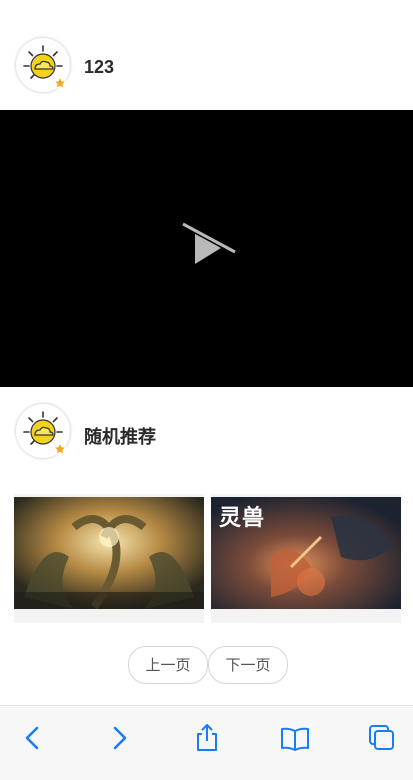 The image size is (413, 780). I want to click on recommend-card: 灵兽, so click(306, 558).